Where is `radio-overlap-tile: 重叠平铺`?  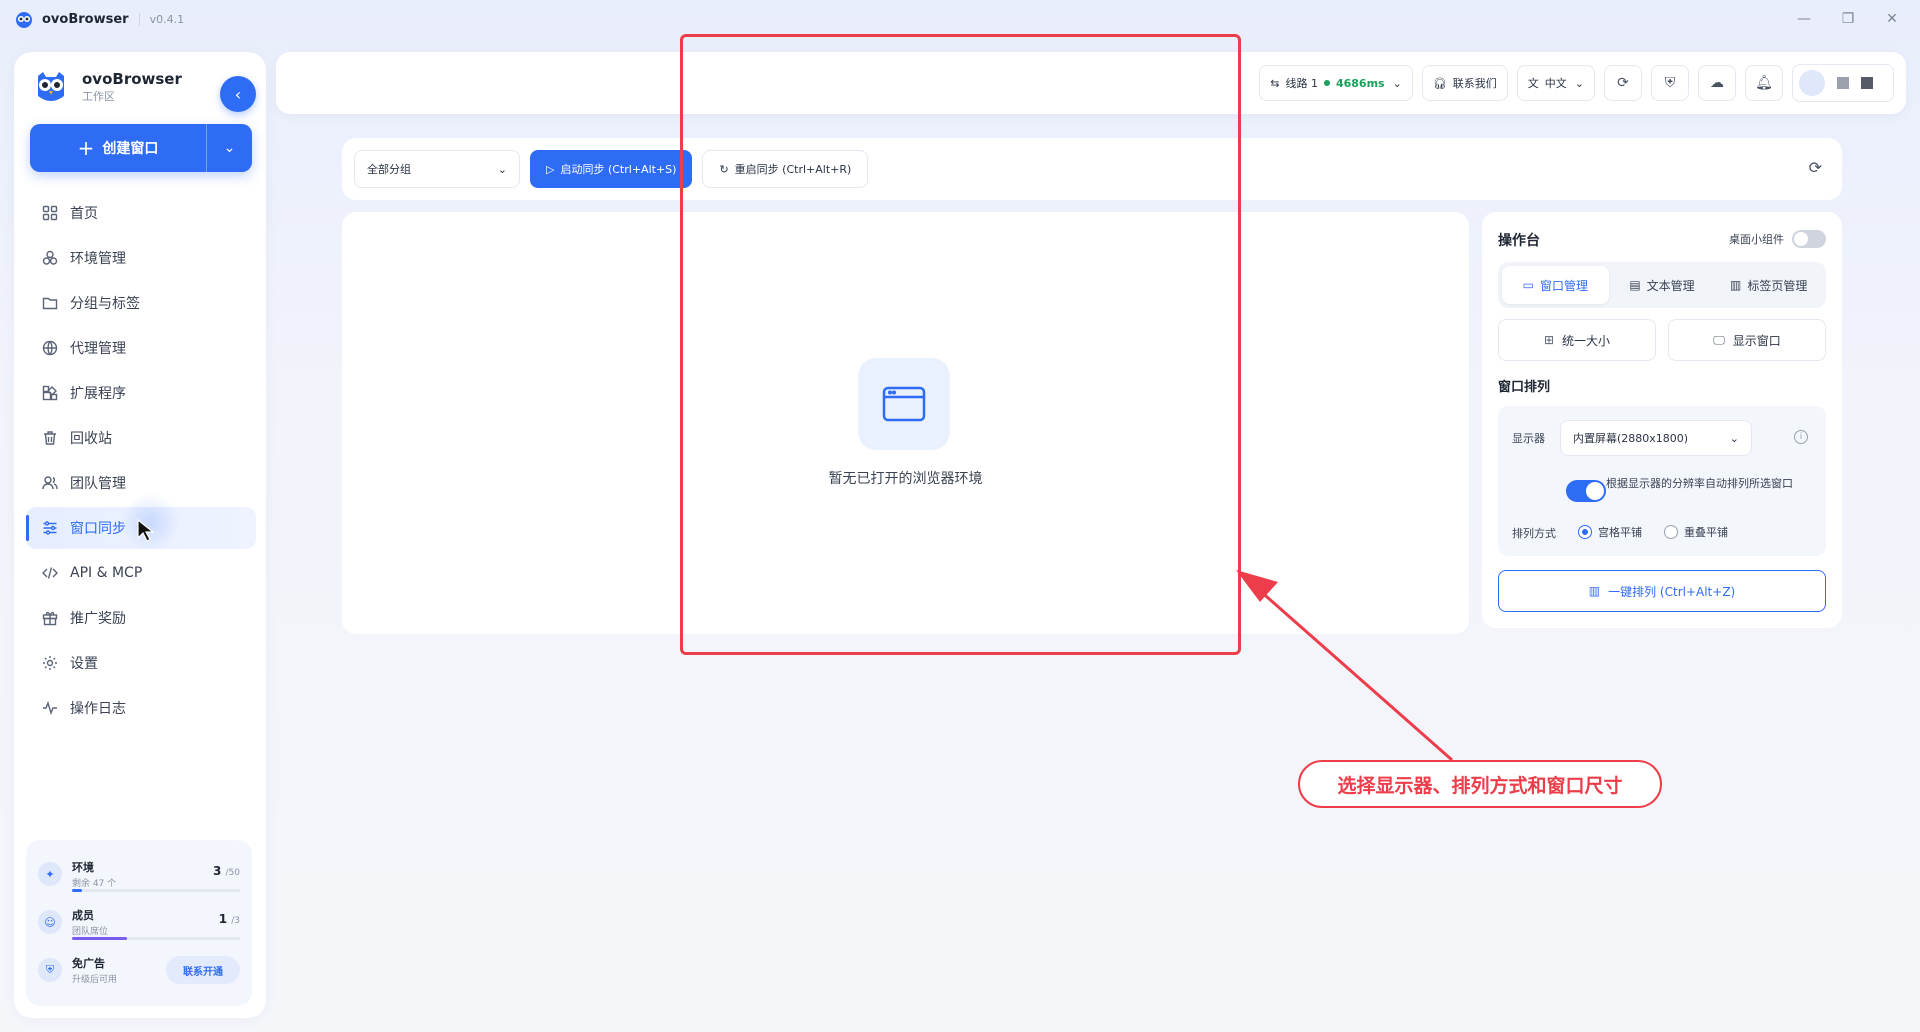 radio-overlap-tile: 重叠平铺 is located at coordinates (1696, 532).